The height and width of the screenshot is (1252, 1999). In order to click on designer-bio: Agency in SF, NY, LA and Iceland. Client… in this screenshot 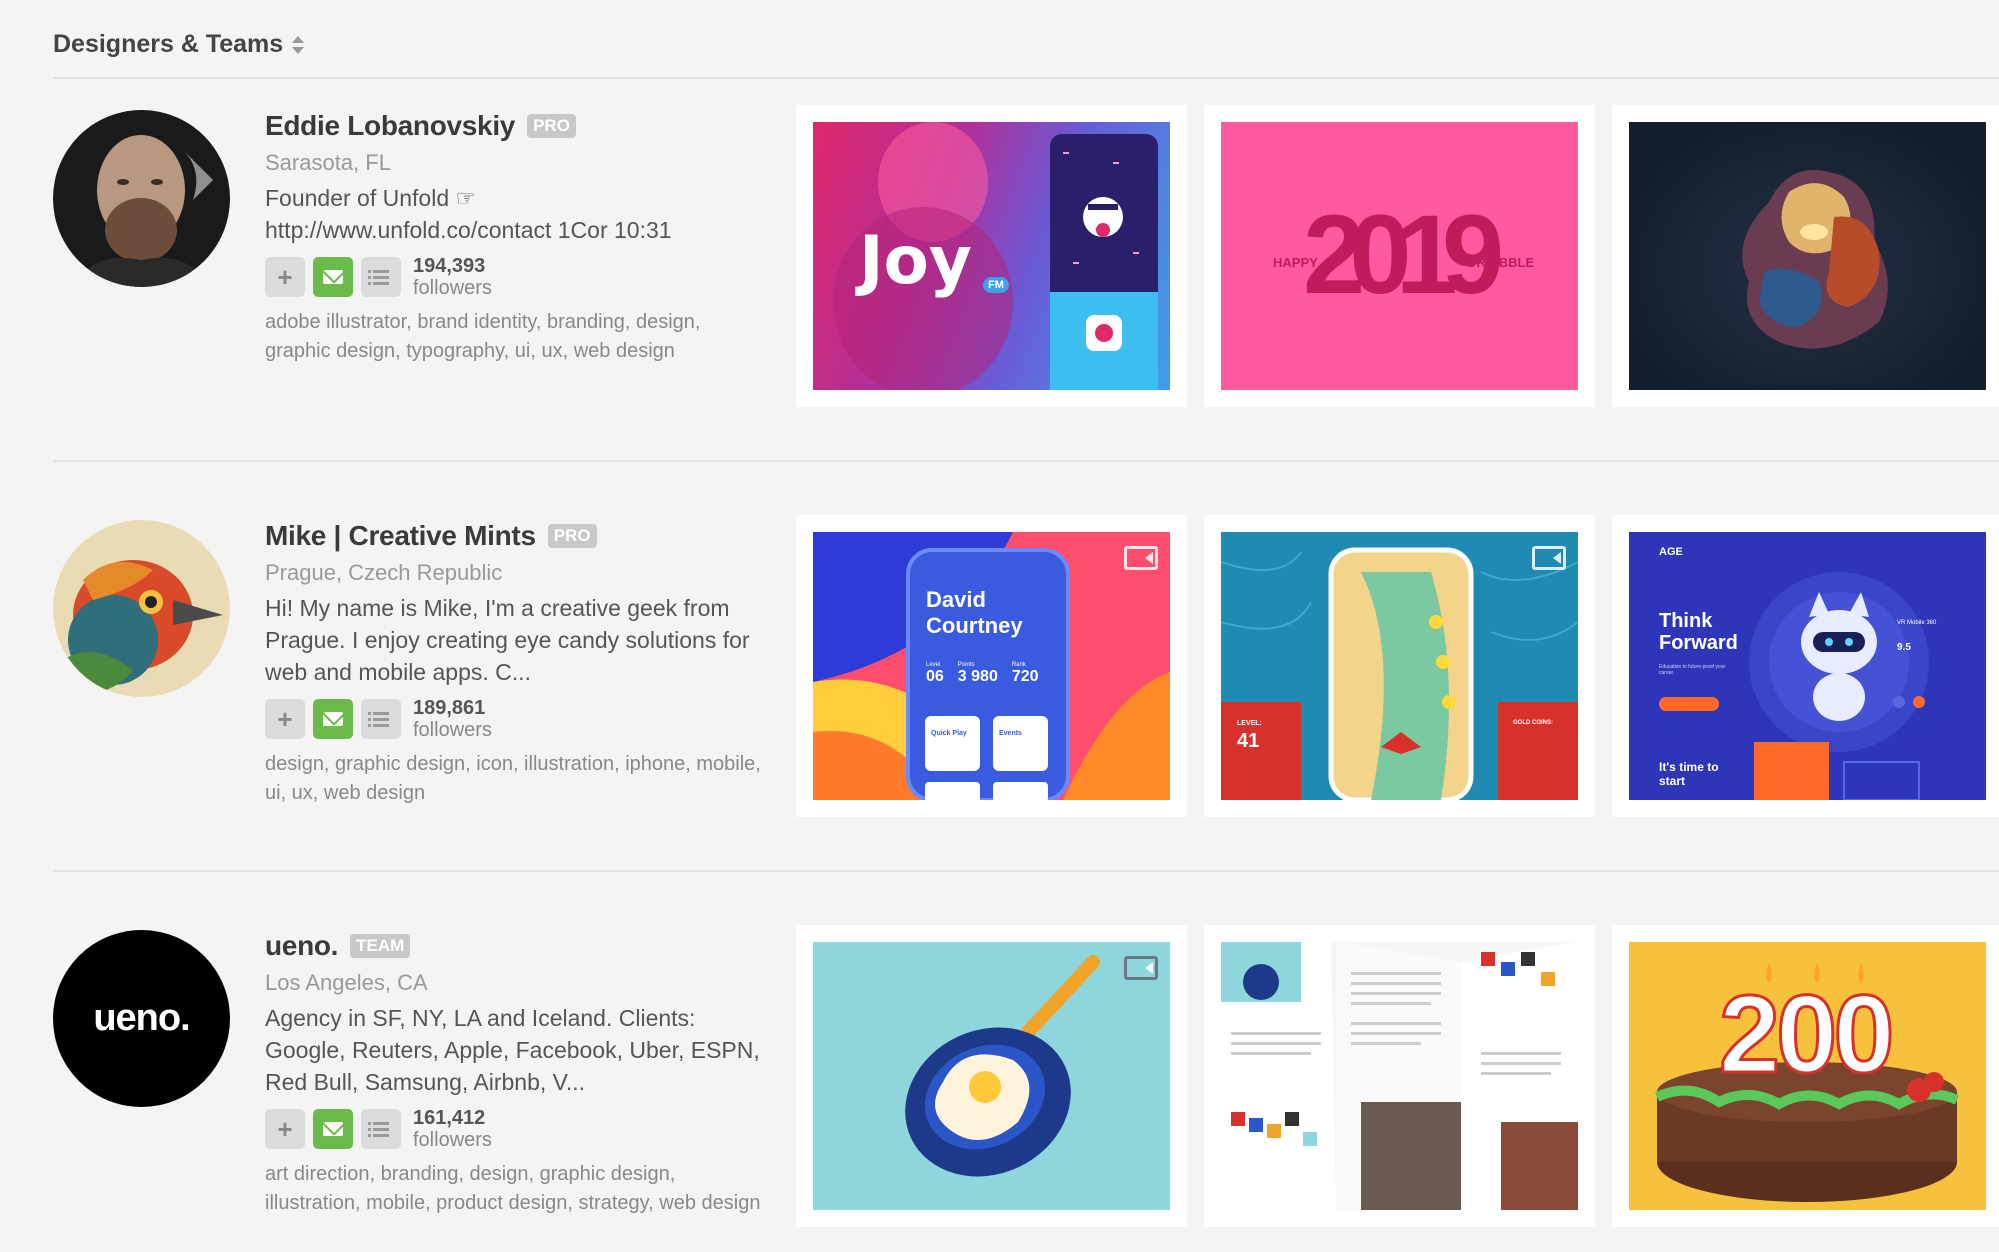, I will do `click(512, 1050)`.